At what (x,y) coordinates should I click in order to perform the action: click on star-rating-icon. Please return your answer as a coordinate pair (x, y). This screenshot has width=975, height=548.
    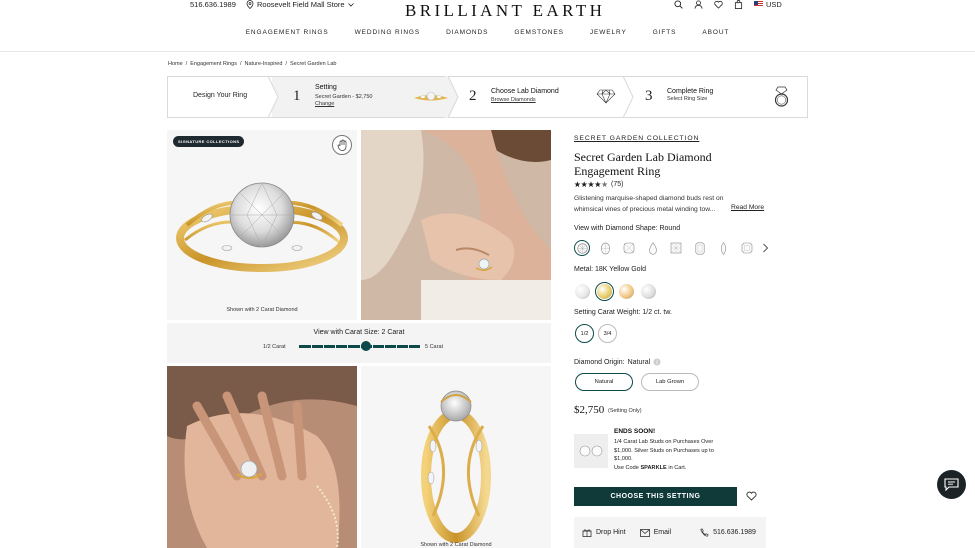
    Looking at the image, I should click on (591, 184).